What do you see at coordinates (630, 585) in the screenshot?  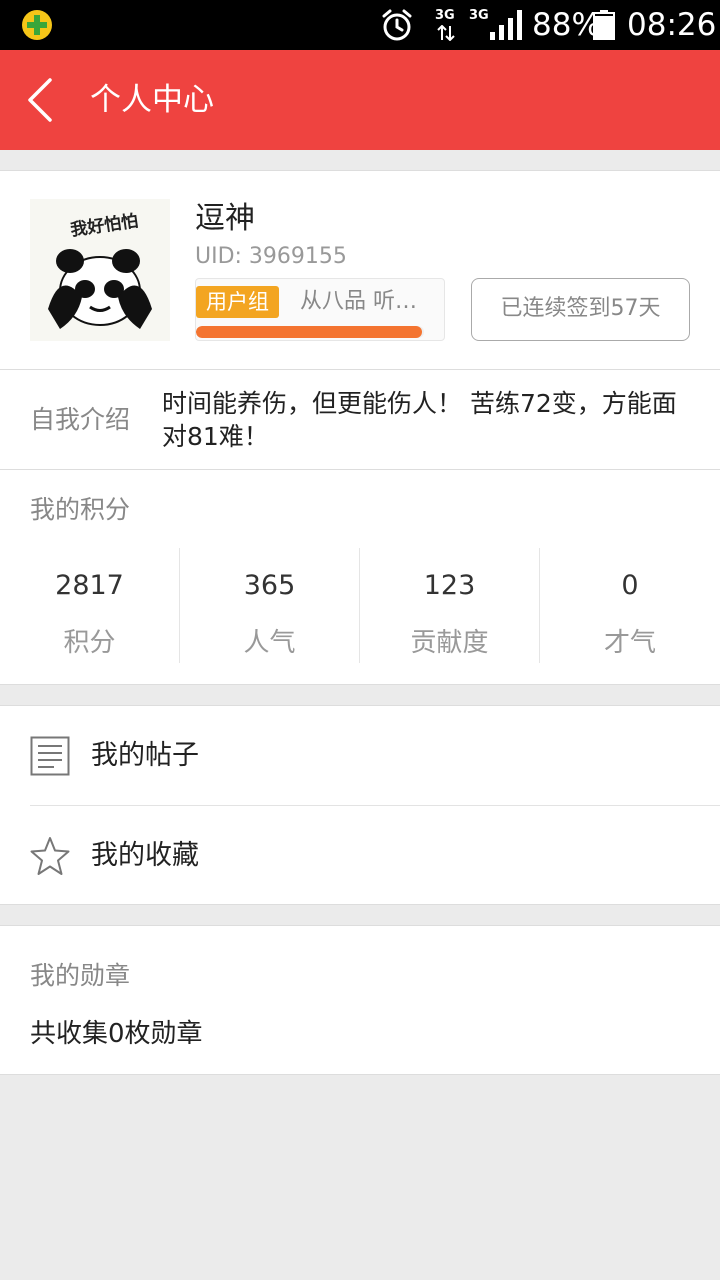 I see `stat-value: 0` at bounding box center [630, 585].